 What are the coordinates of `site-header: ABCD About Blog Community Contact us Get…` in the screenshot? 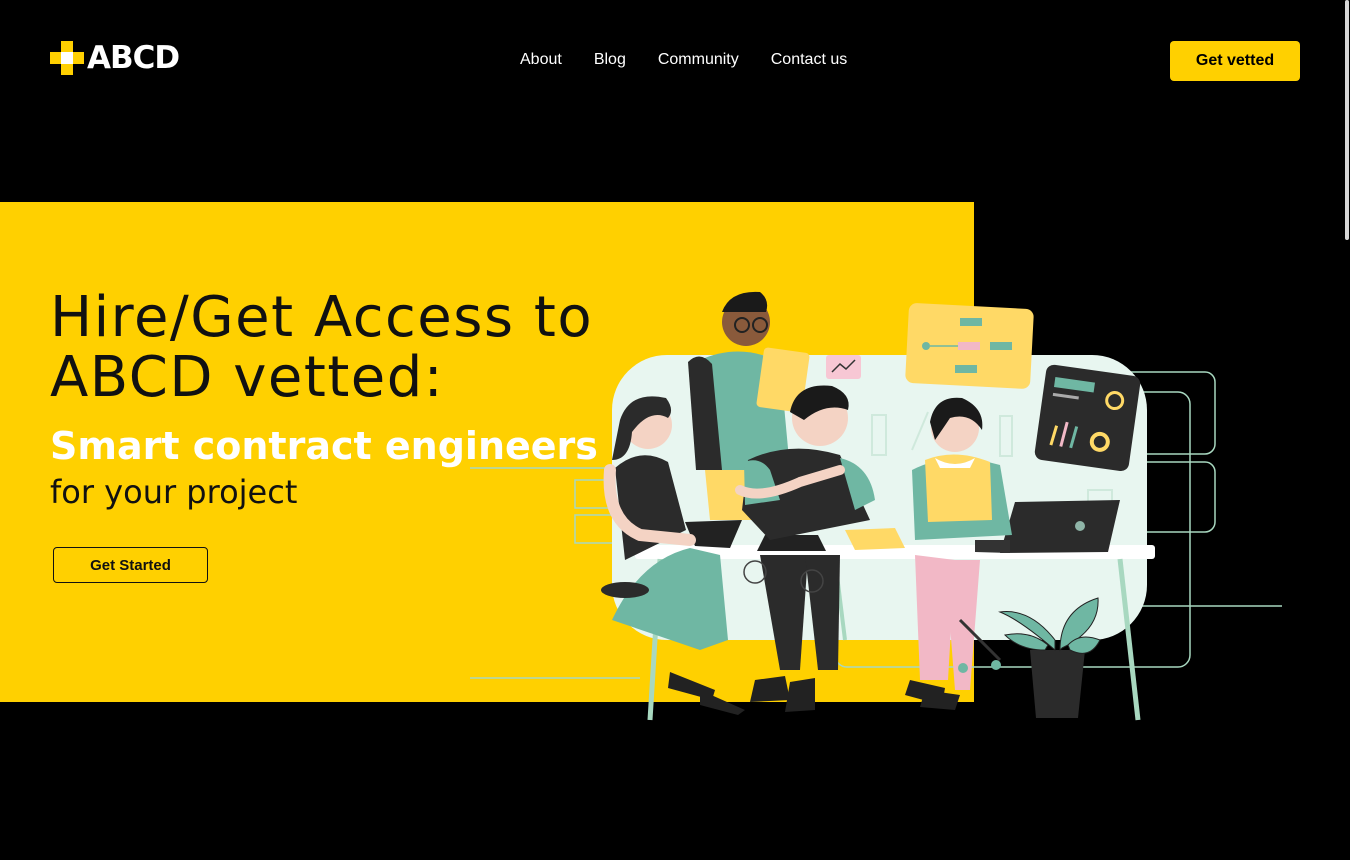 It's located at (675, 60).